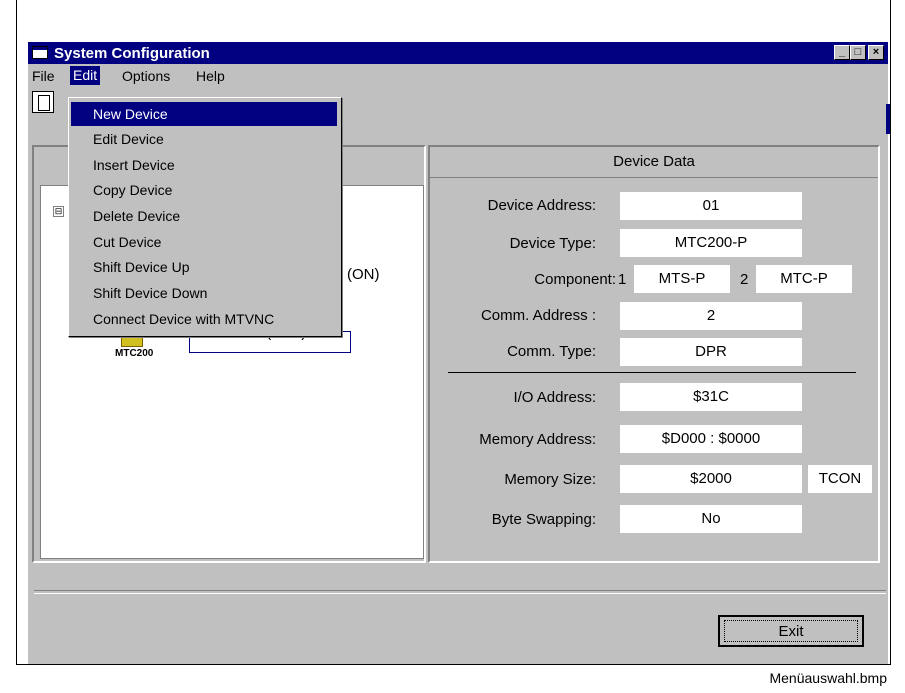  I want to click on device-address-field: 01, so click(711, 206).